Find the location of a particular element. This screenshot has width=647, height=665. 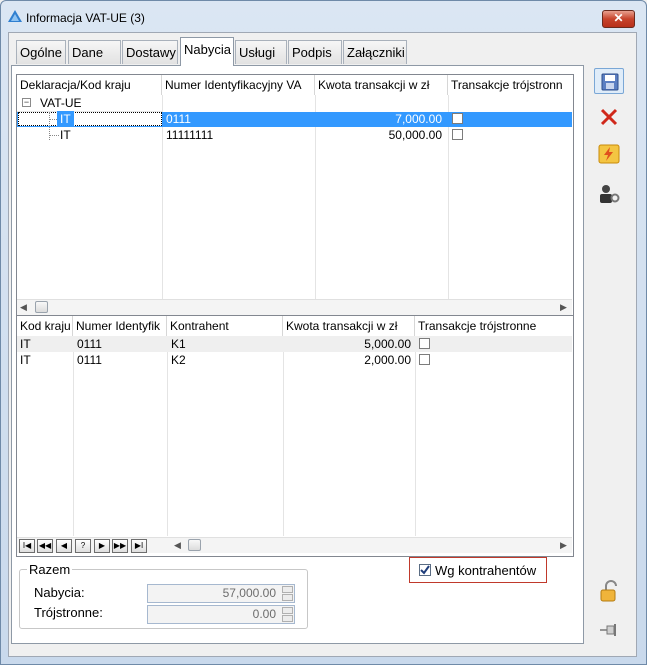

row-kontrahent: K1 is located at coordinates (178, 344).